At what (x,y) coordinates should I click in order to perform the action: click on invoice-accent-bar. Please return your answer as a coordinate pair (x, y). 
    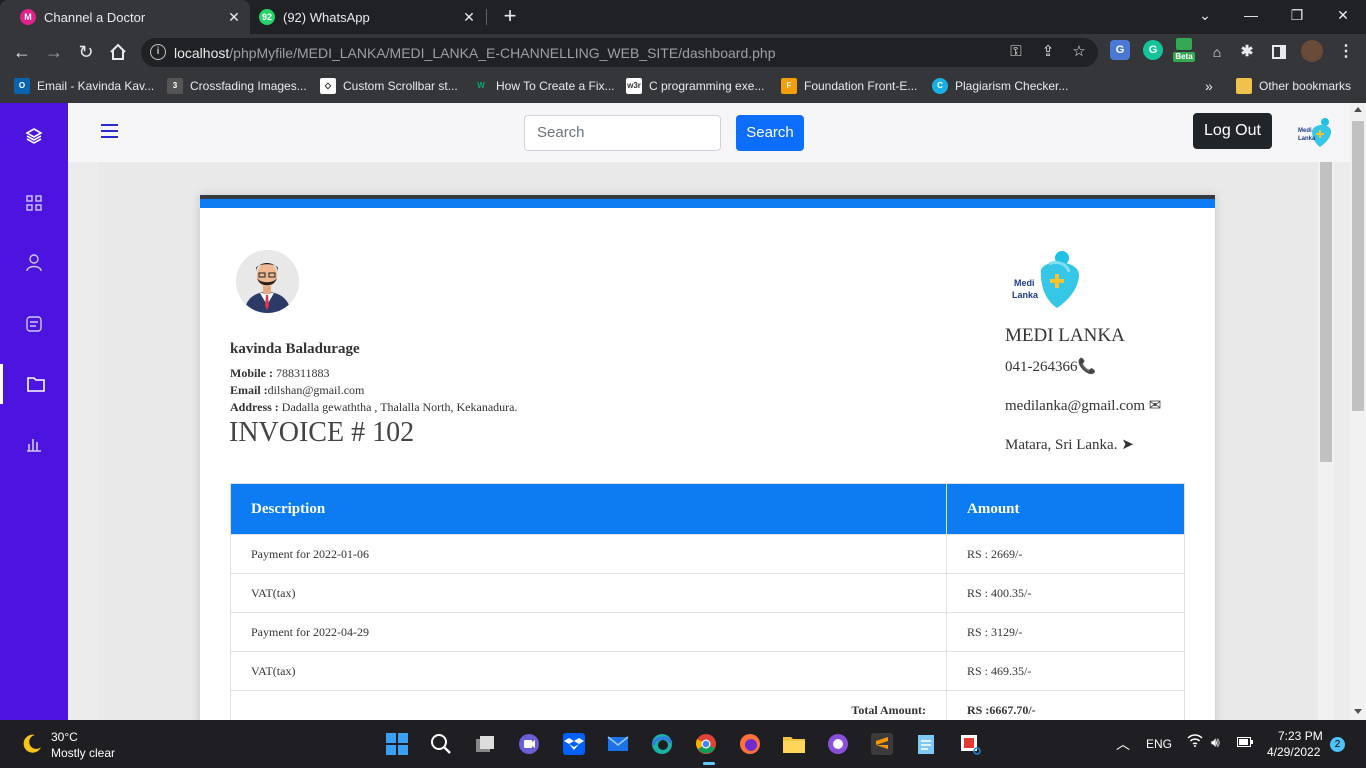
    Looking at the image, I should click on (707, 203).